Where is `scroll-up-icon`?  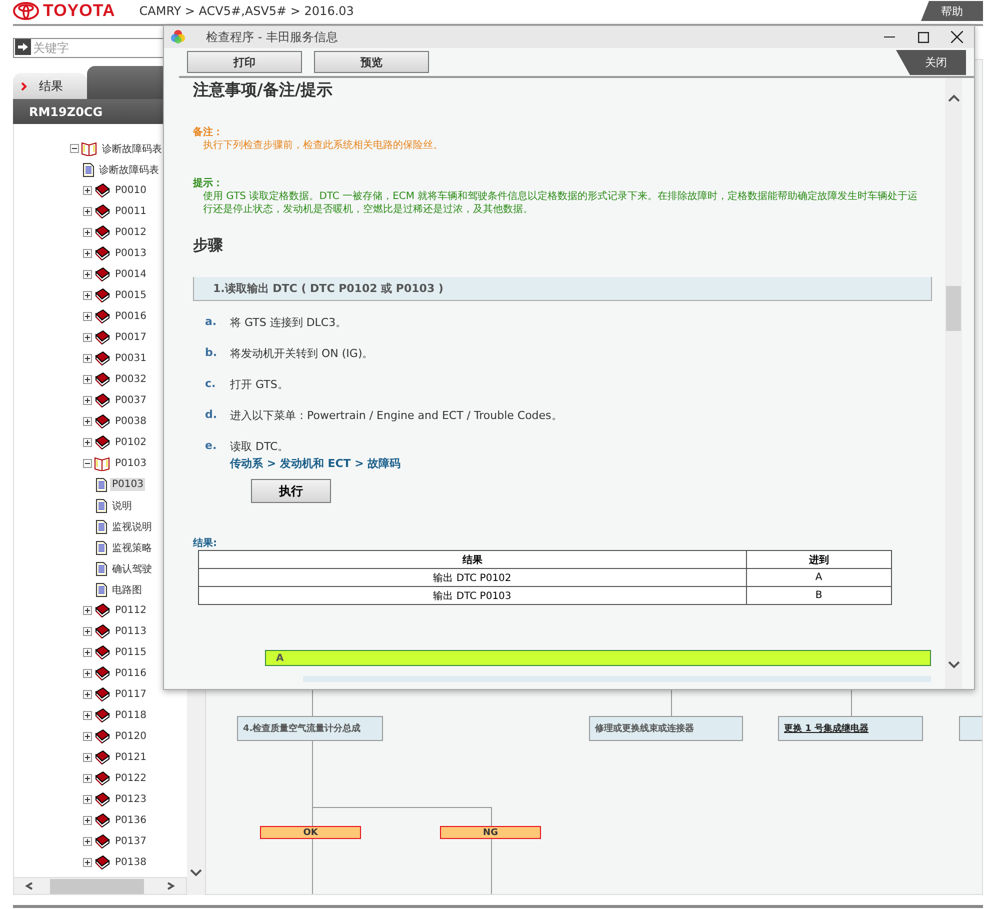 scroll-up-icon is located at coordinates (954, 98).